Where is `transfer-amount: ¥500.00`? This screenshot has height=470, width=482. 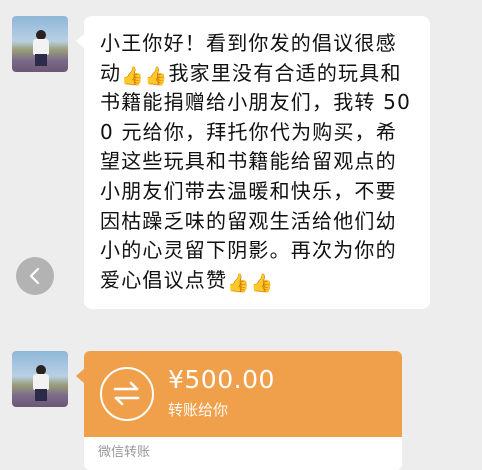 transfer-amount: ¥500.00 is located at coordinates (221, 379).